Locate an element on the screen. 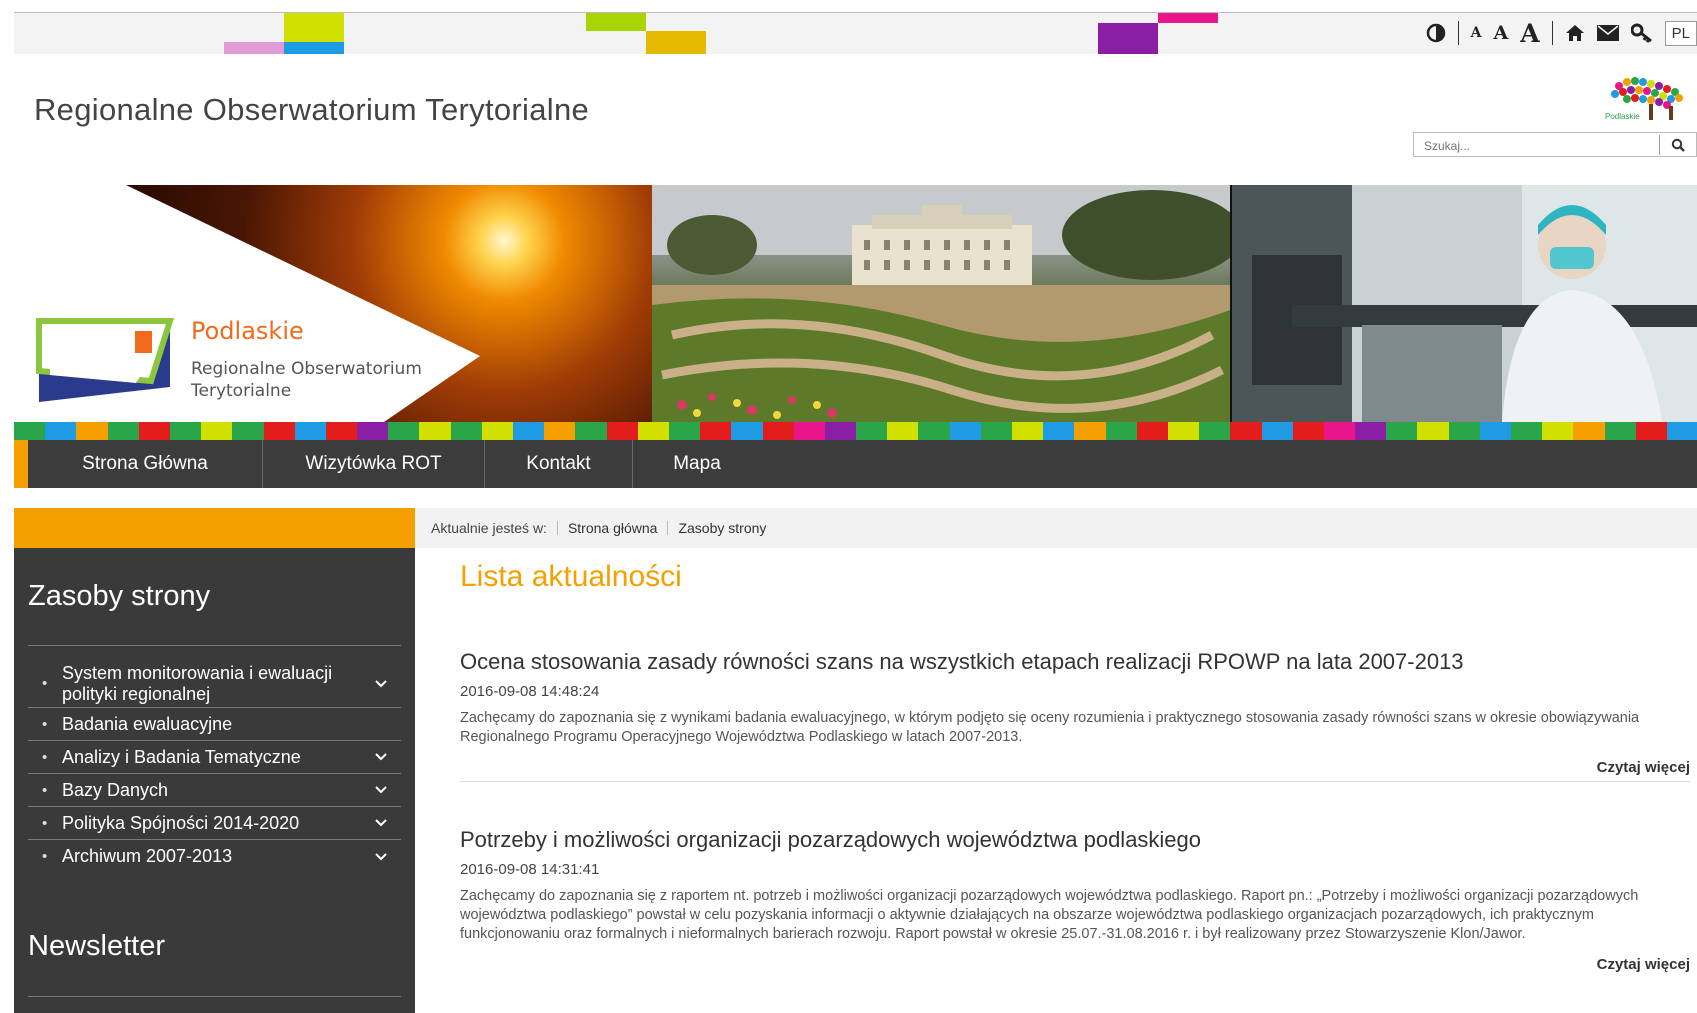 The image size is (1697, 1013). sidebar-item-databases: • Bazy Danych is located at coordinates (214, 790).